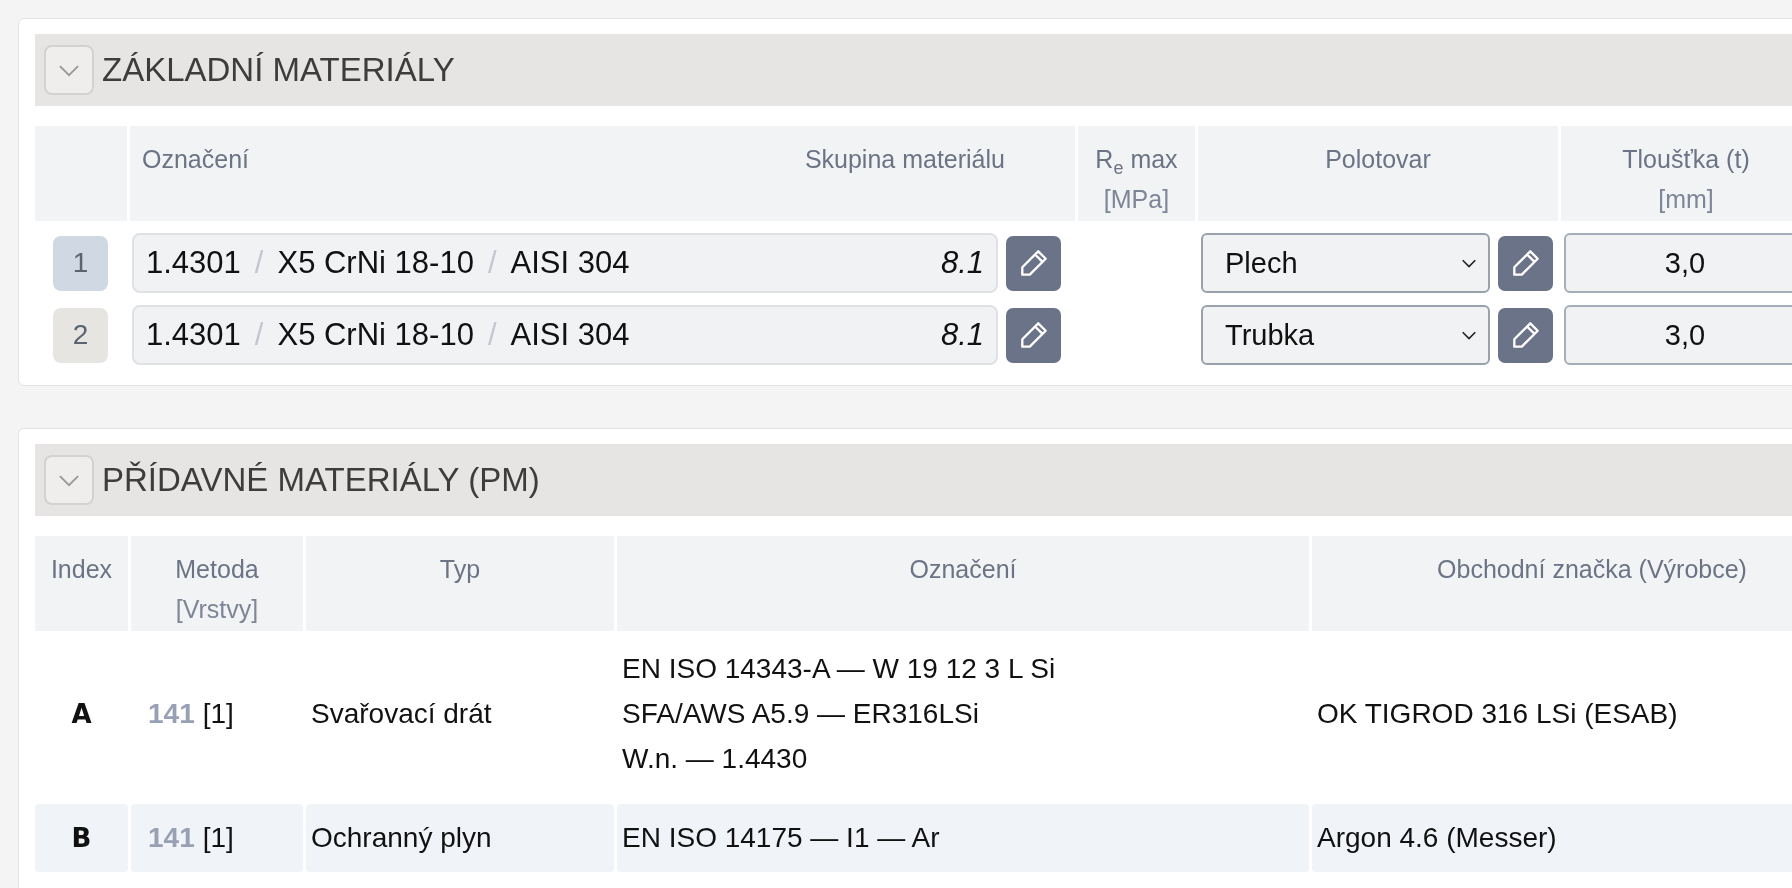  Describe the element at coordinates (715, 759) in the screenshot. I see `designation-text: W.n. — 1.4430` at that location.